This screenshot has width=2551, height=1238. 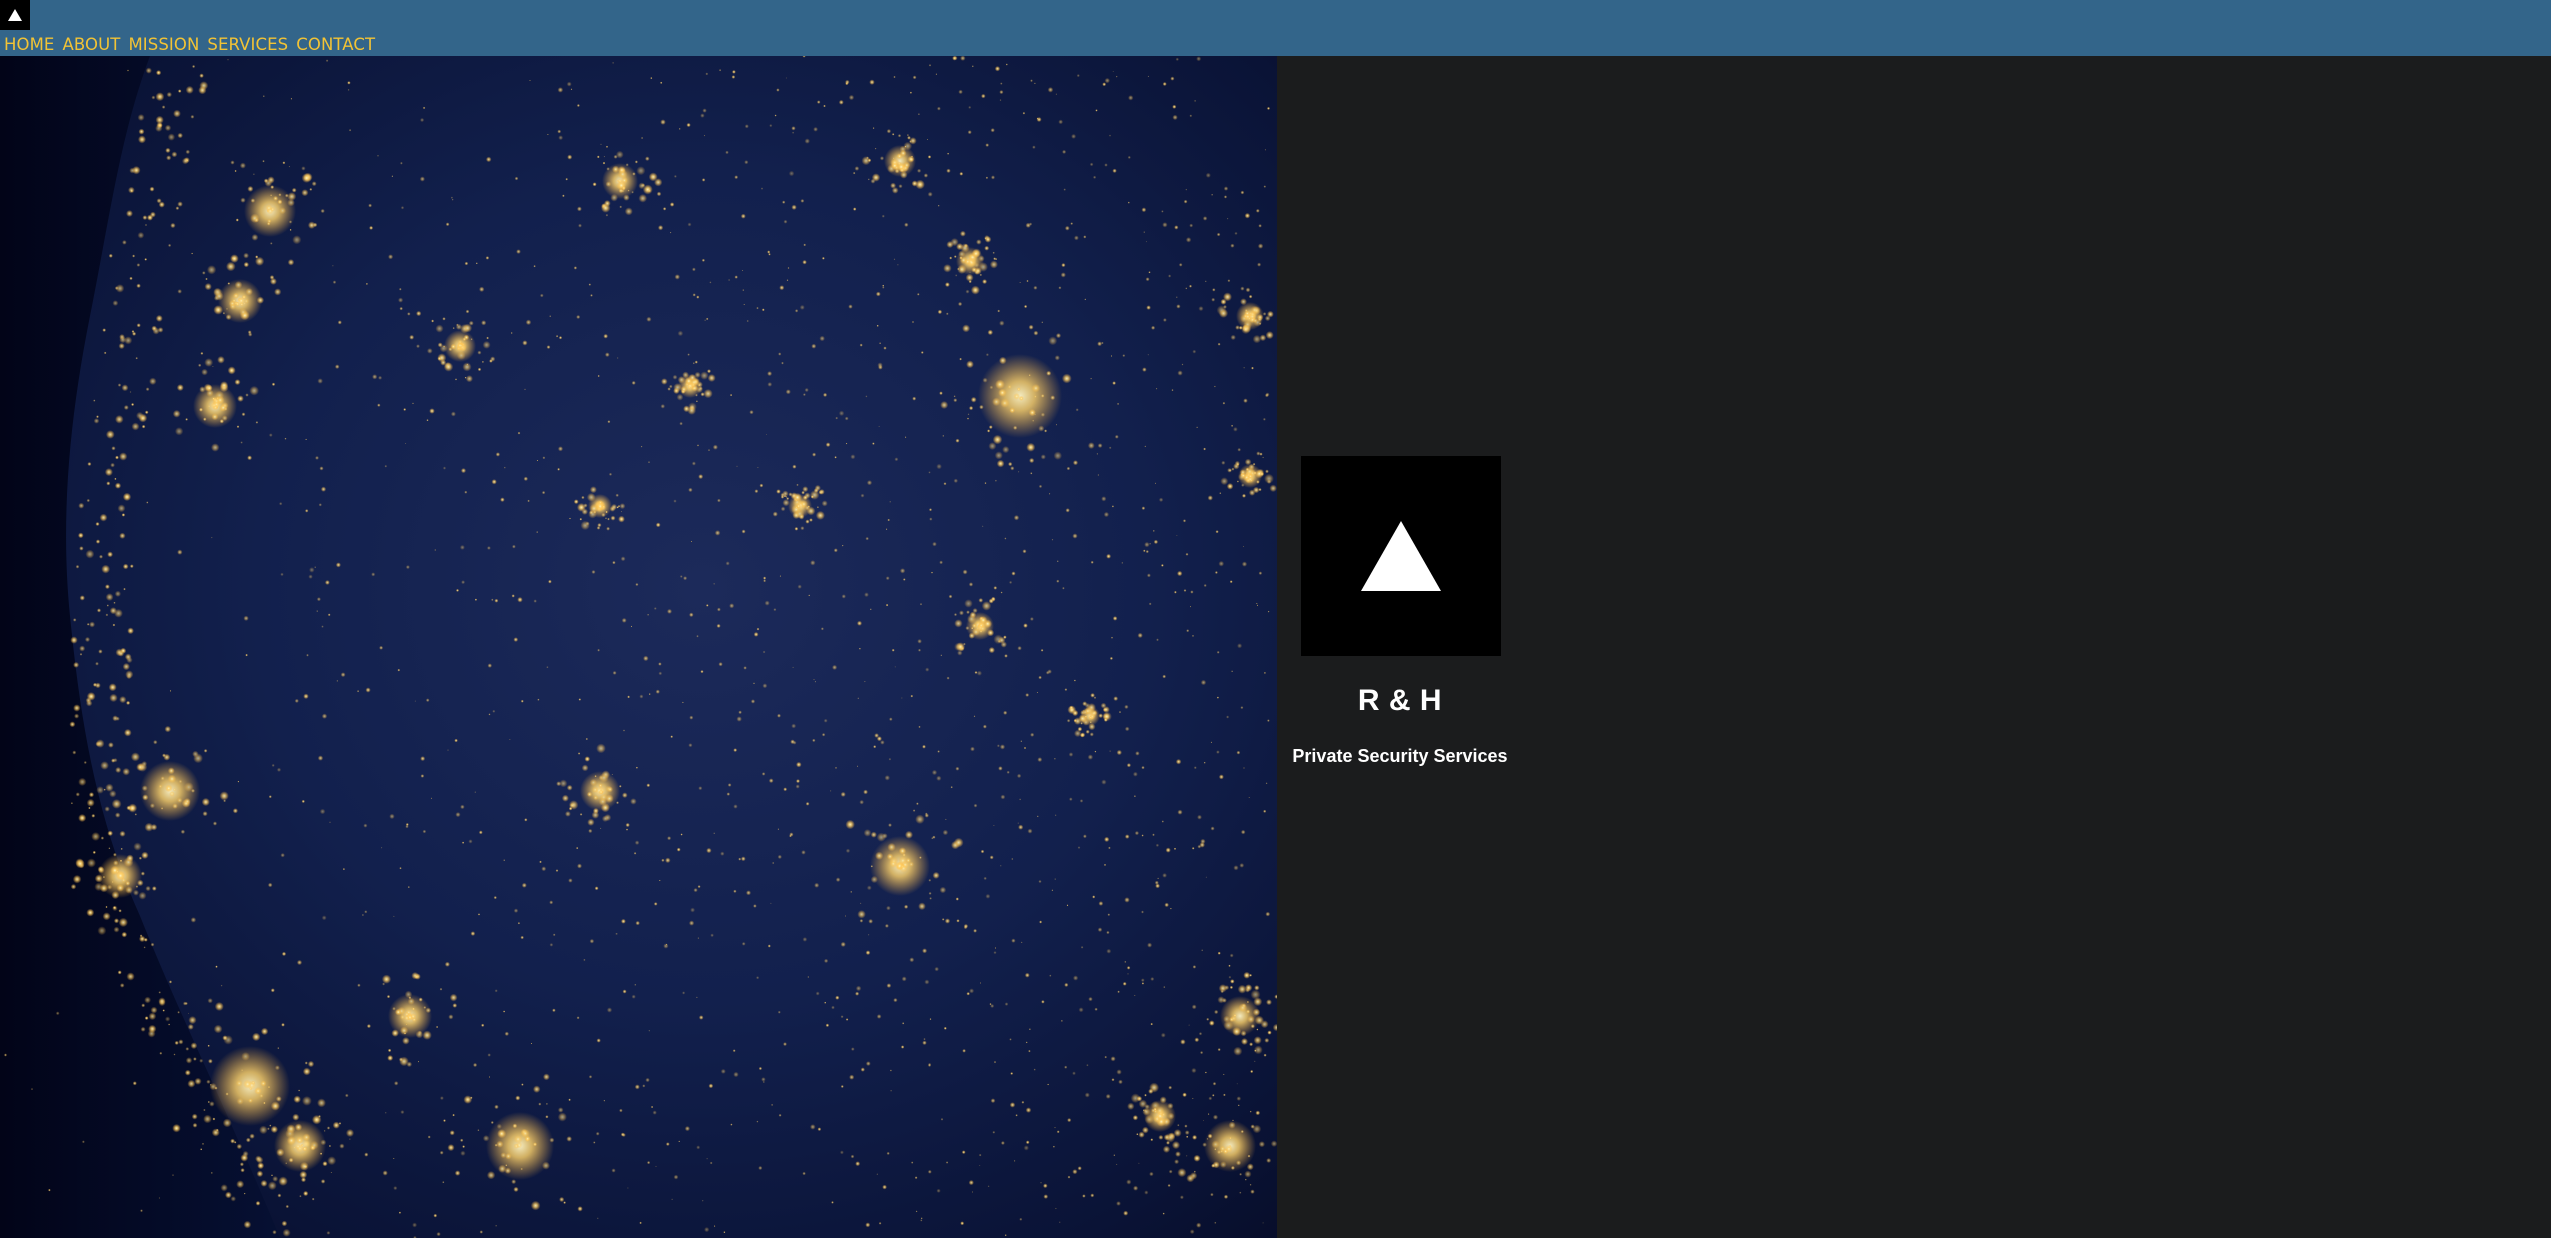 I want to click on nav-services-link: SERVICES, so click(x=247, y=45).